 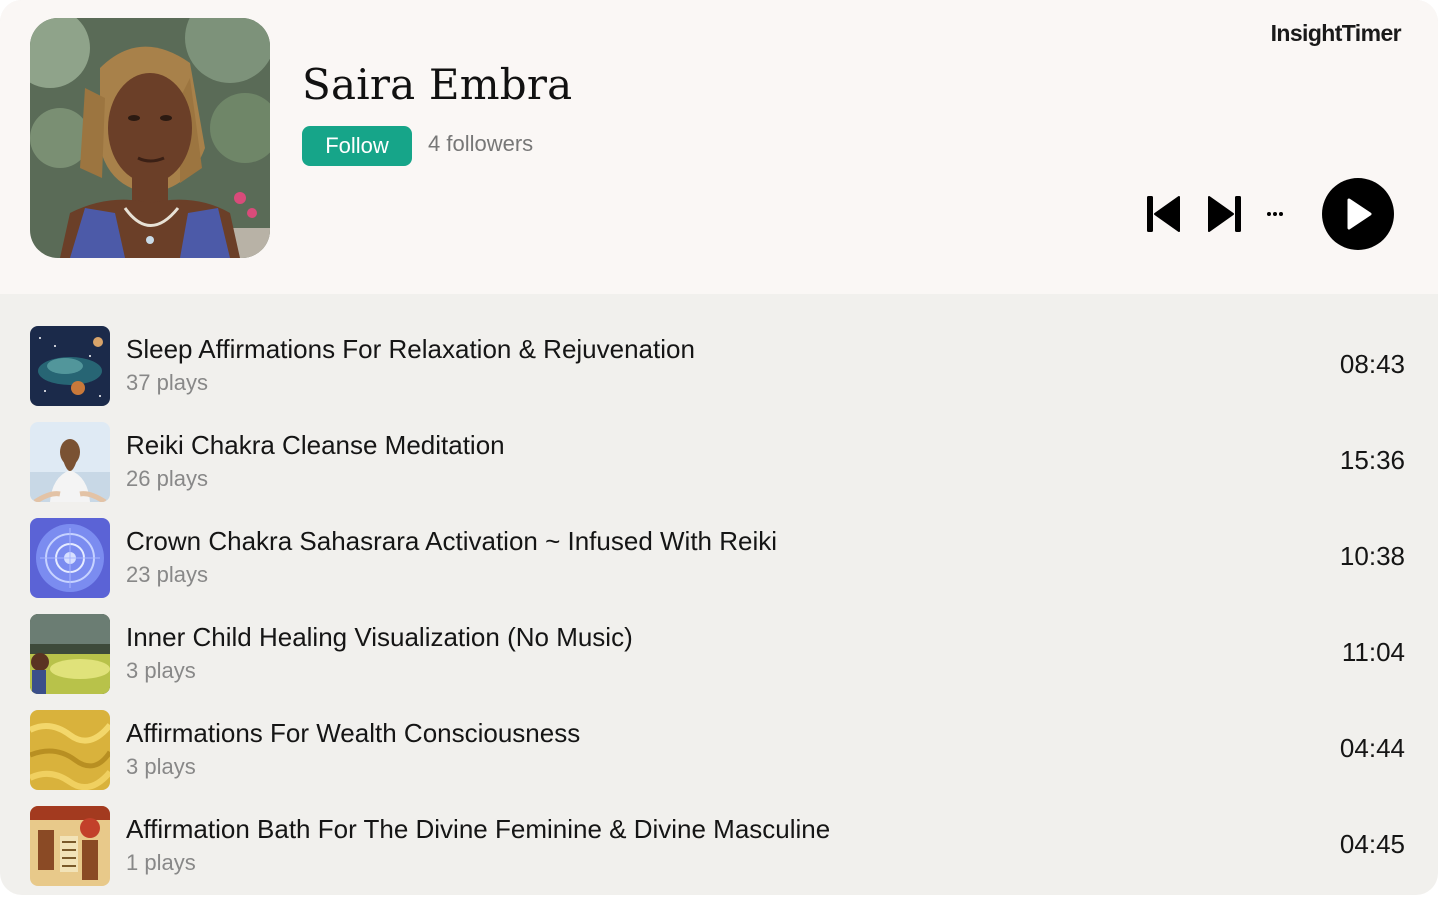 I want to click on skip-forward-icon, so click(x=1224, y=214).